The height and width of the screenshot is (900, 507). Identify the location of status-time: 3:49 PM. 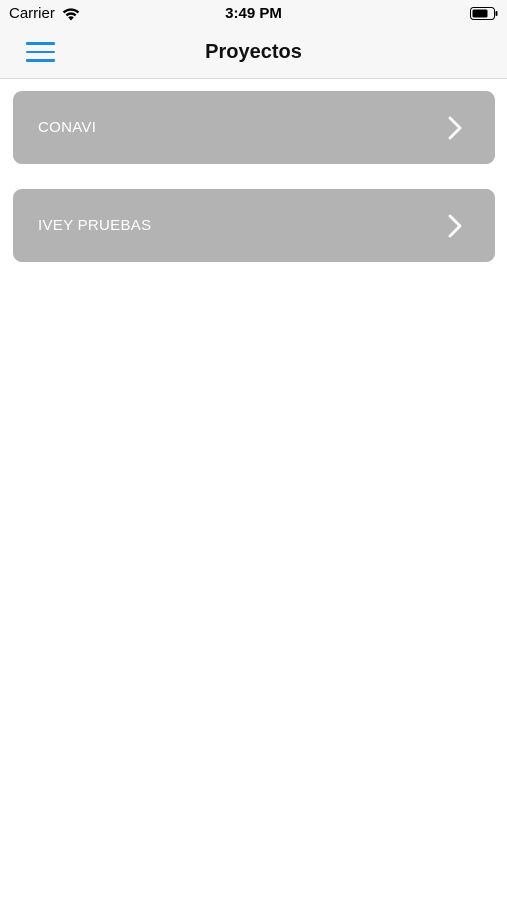
(253, 13).